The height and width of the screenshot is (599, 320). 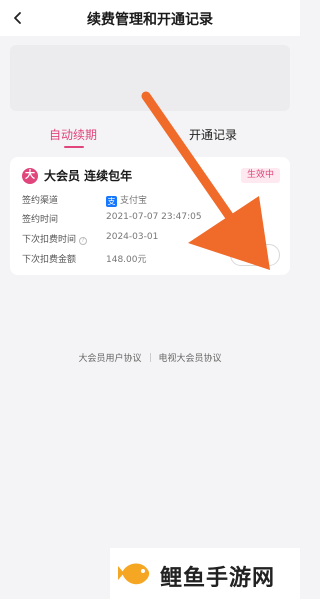 What do you see at coordinates (190, 357) in the screenshot?
I see `link-tv-vip-agreement: 电视大会员协议` at bounding box center [190, 357].